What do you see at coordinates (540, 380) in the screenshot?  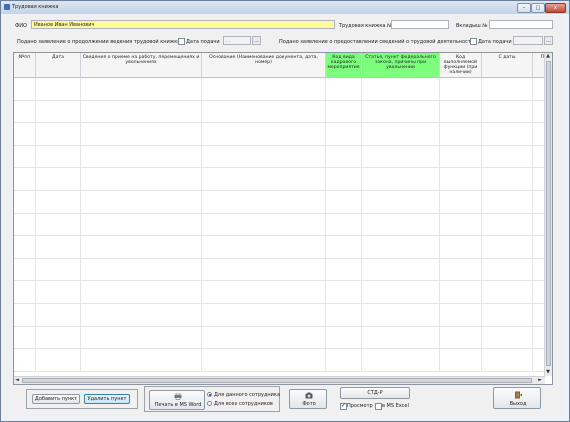 I see `scroll-right-icon: ►` at bounding box center [540, 380].